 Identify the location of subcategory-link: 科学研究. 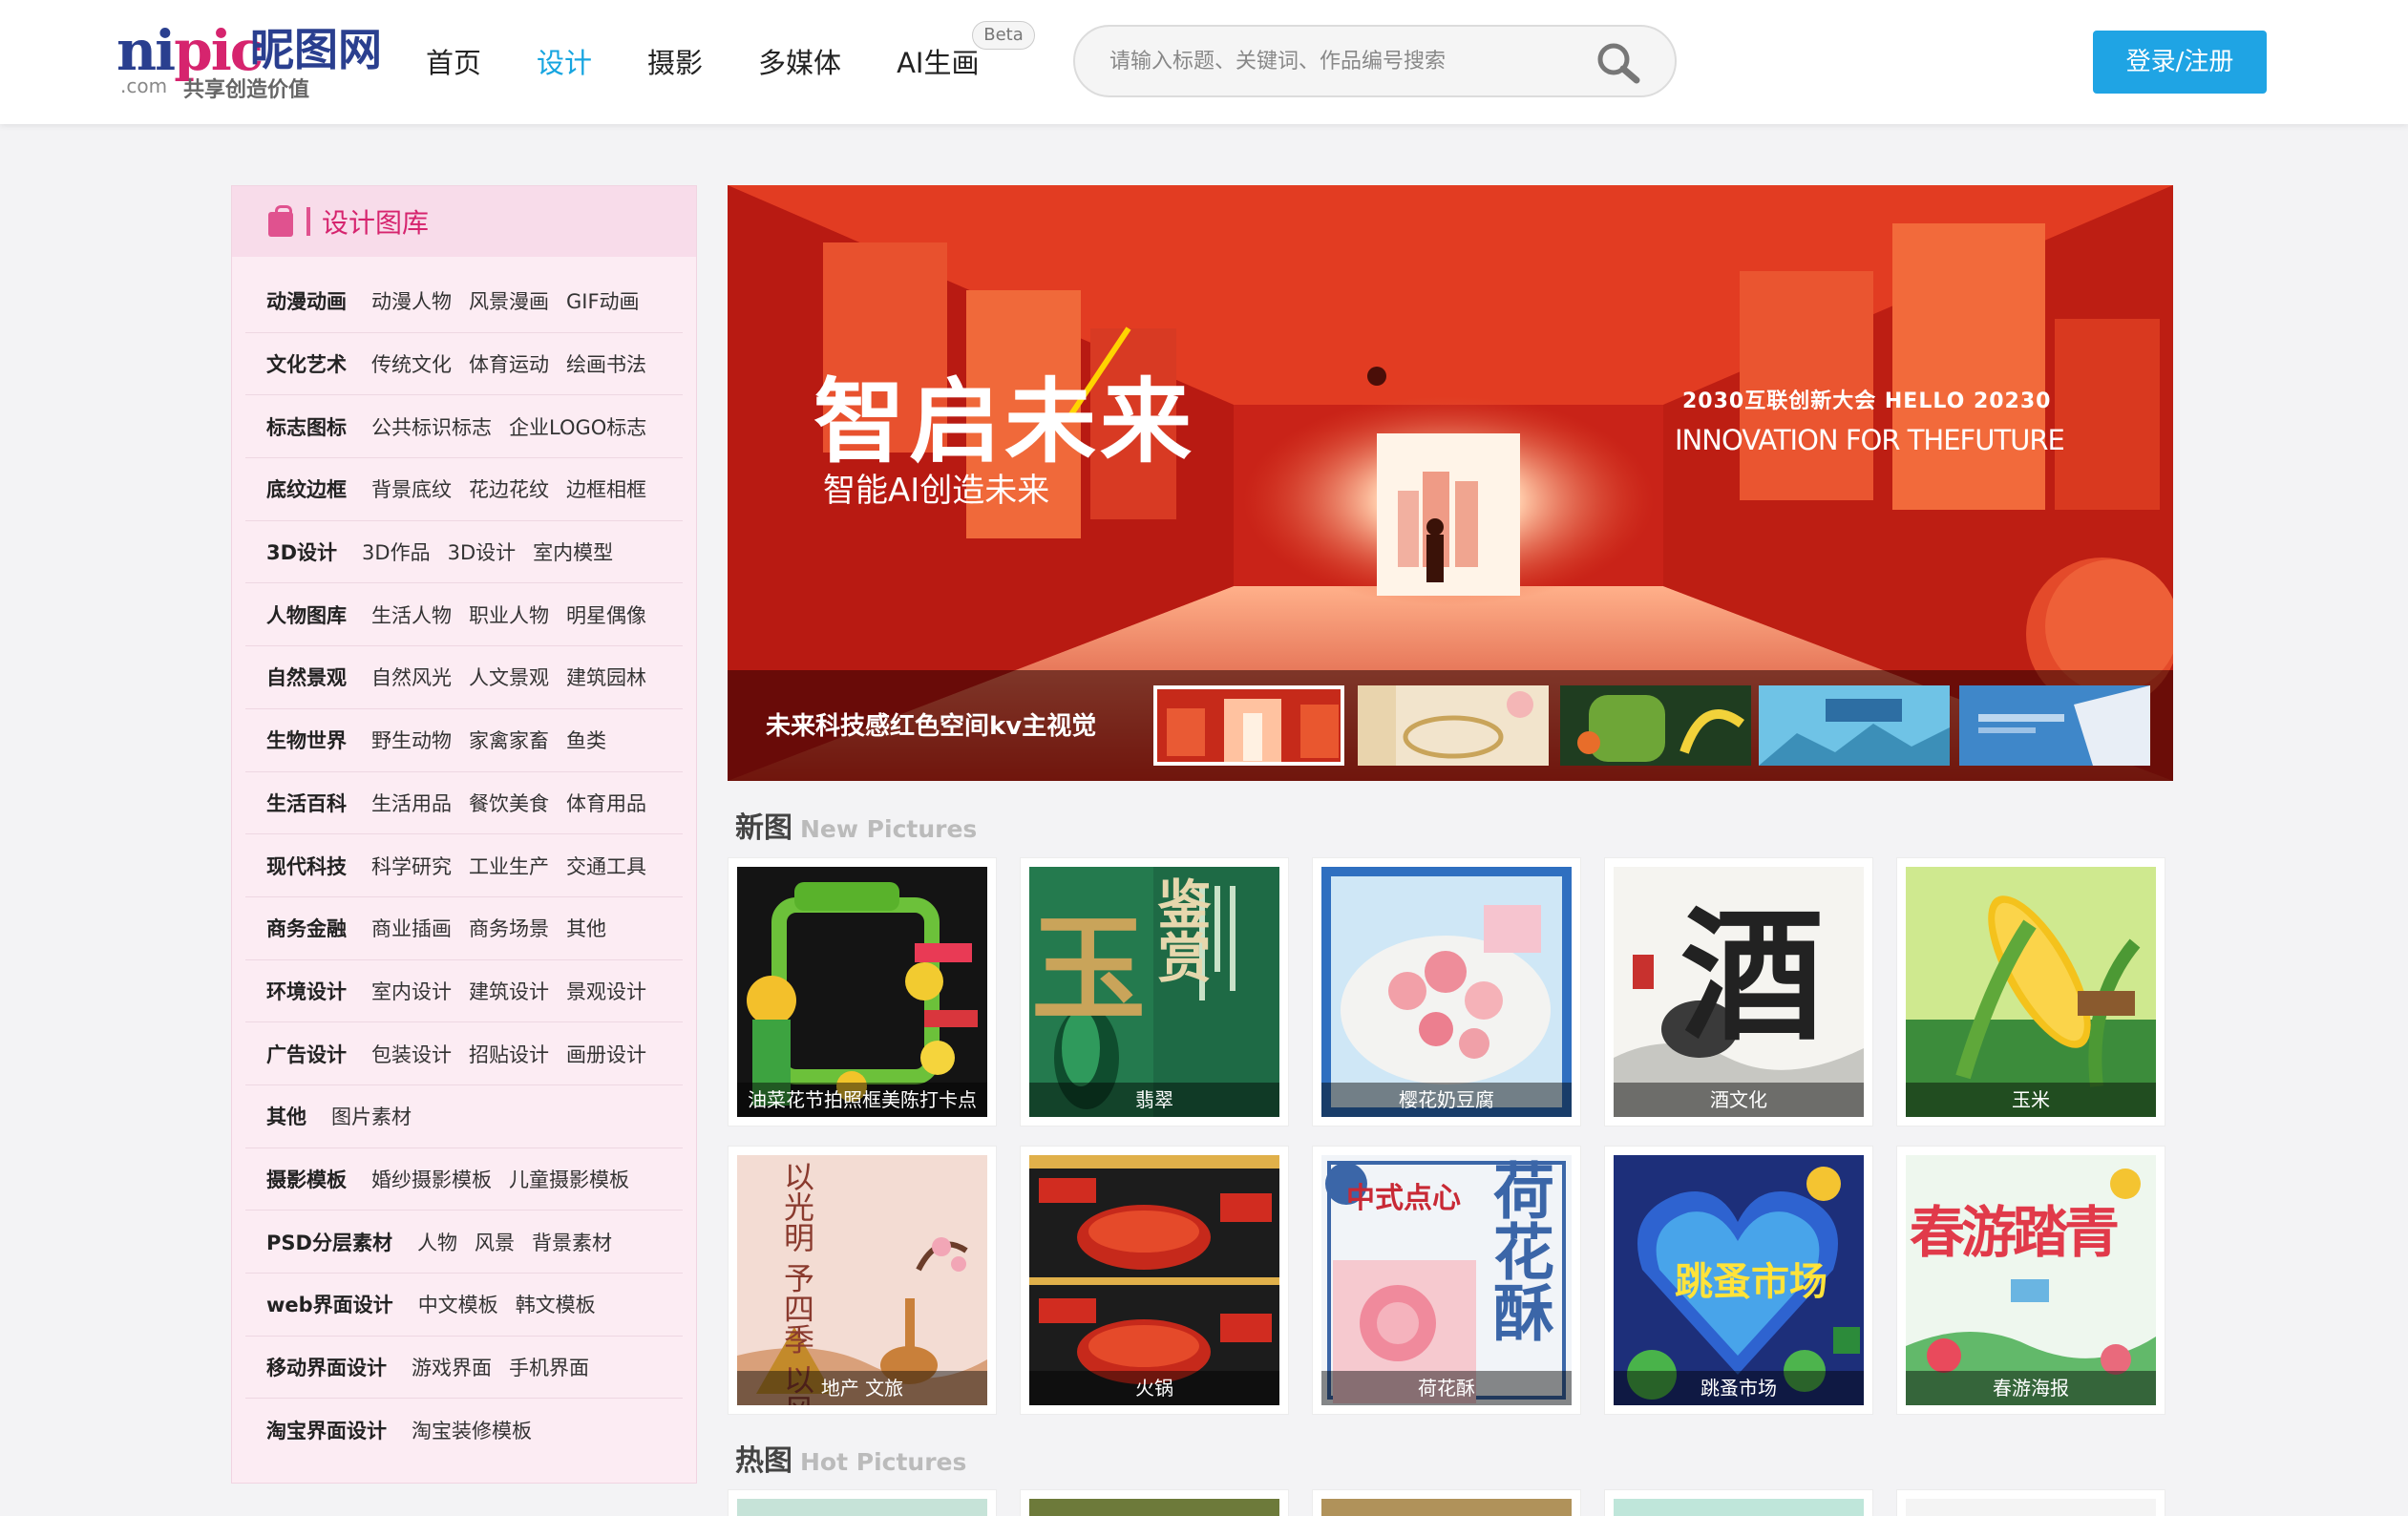
(411, 866).